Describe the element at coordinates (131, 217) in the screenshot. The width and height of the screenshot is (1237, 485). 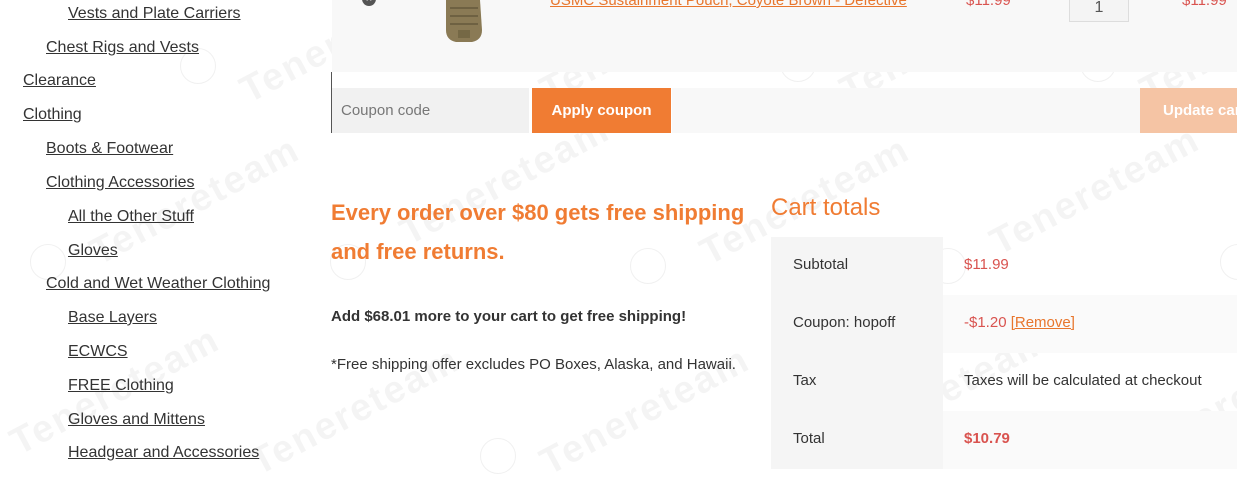
I see `sidebar-item-all-other-stuff: All the Other Stuff` at that location.